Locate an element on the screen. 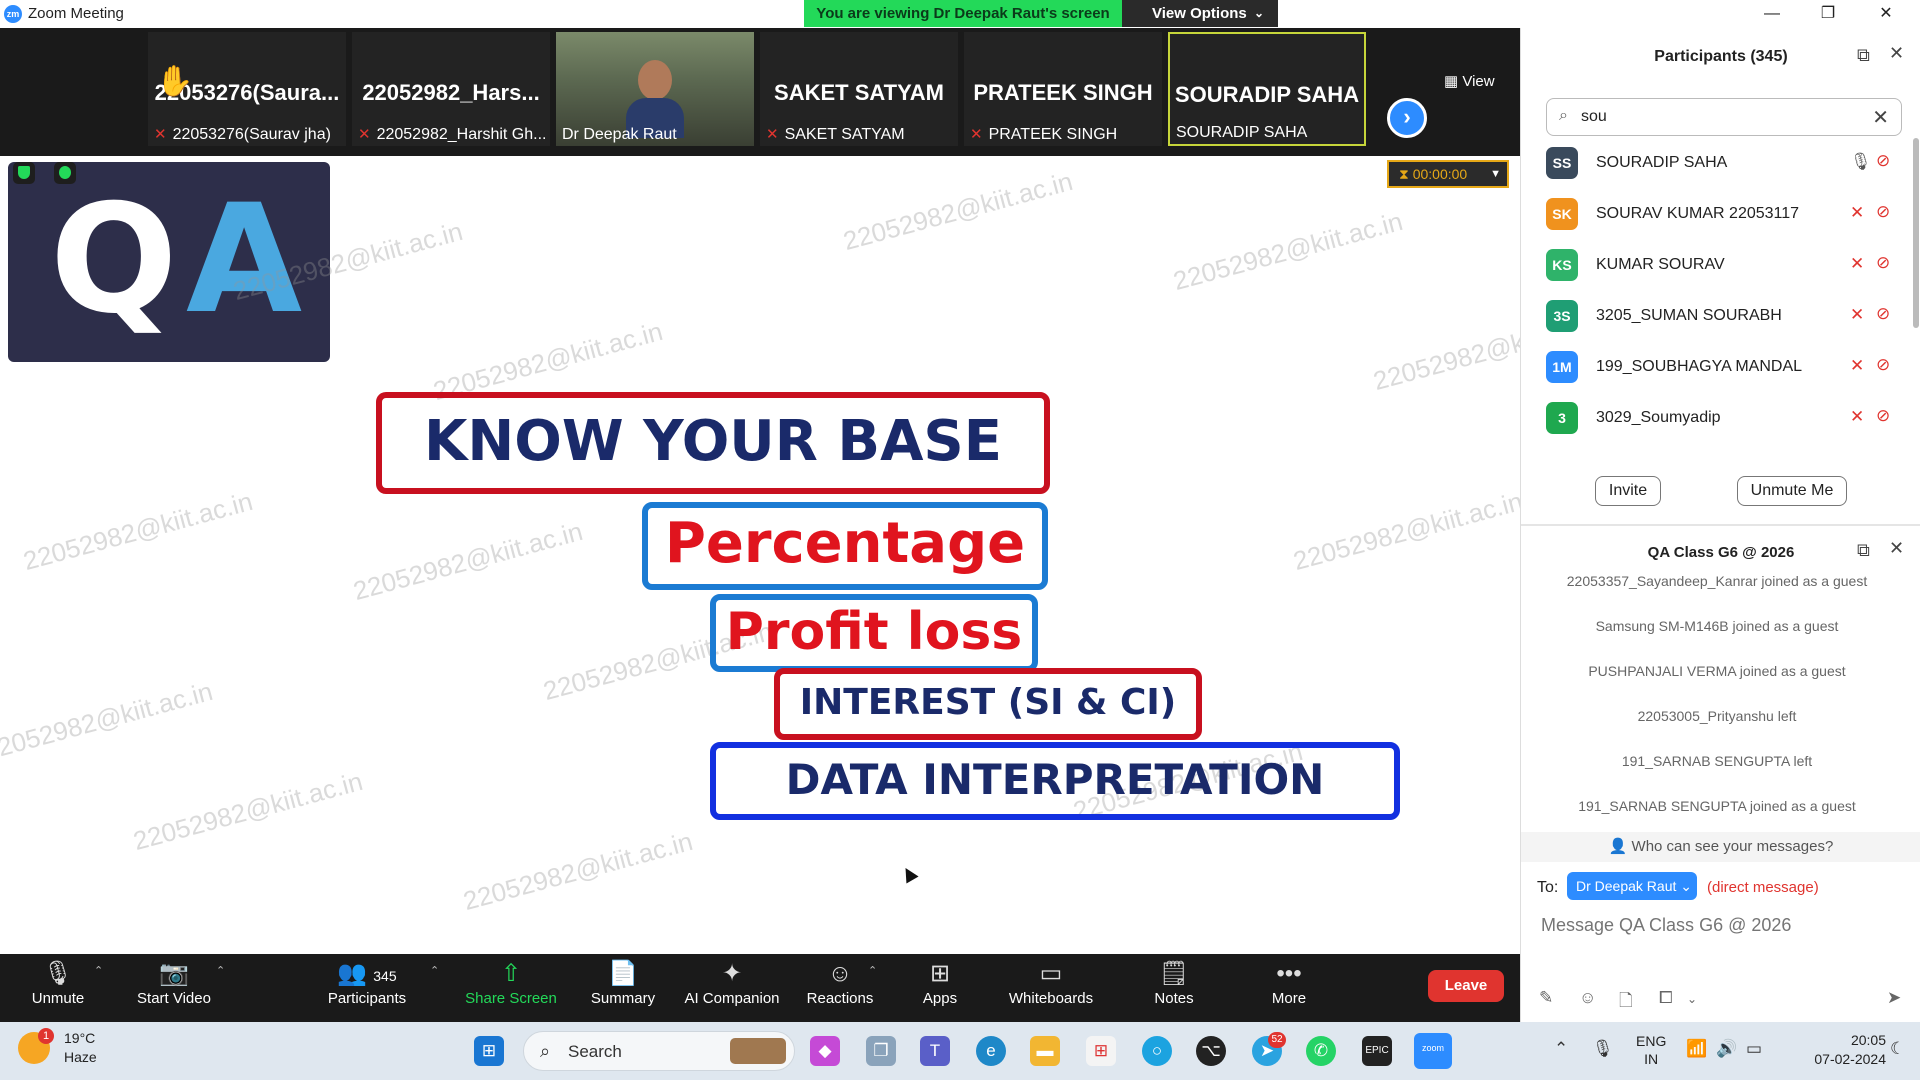 The height and width of the screenshot is (1080, 1920). chat-system-message: Samsung SM-M146B joined as a guest is located at coordinates (1717, 626).